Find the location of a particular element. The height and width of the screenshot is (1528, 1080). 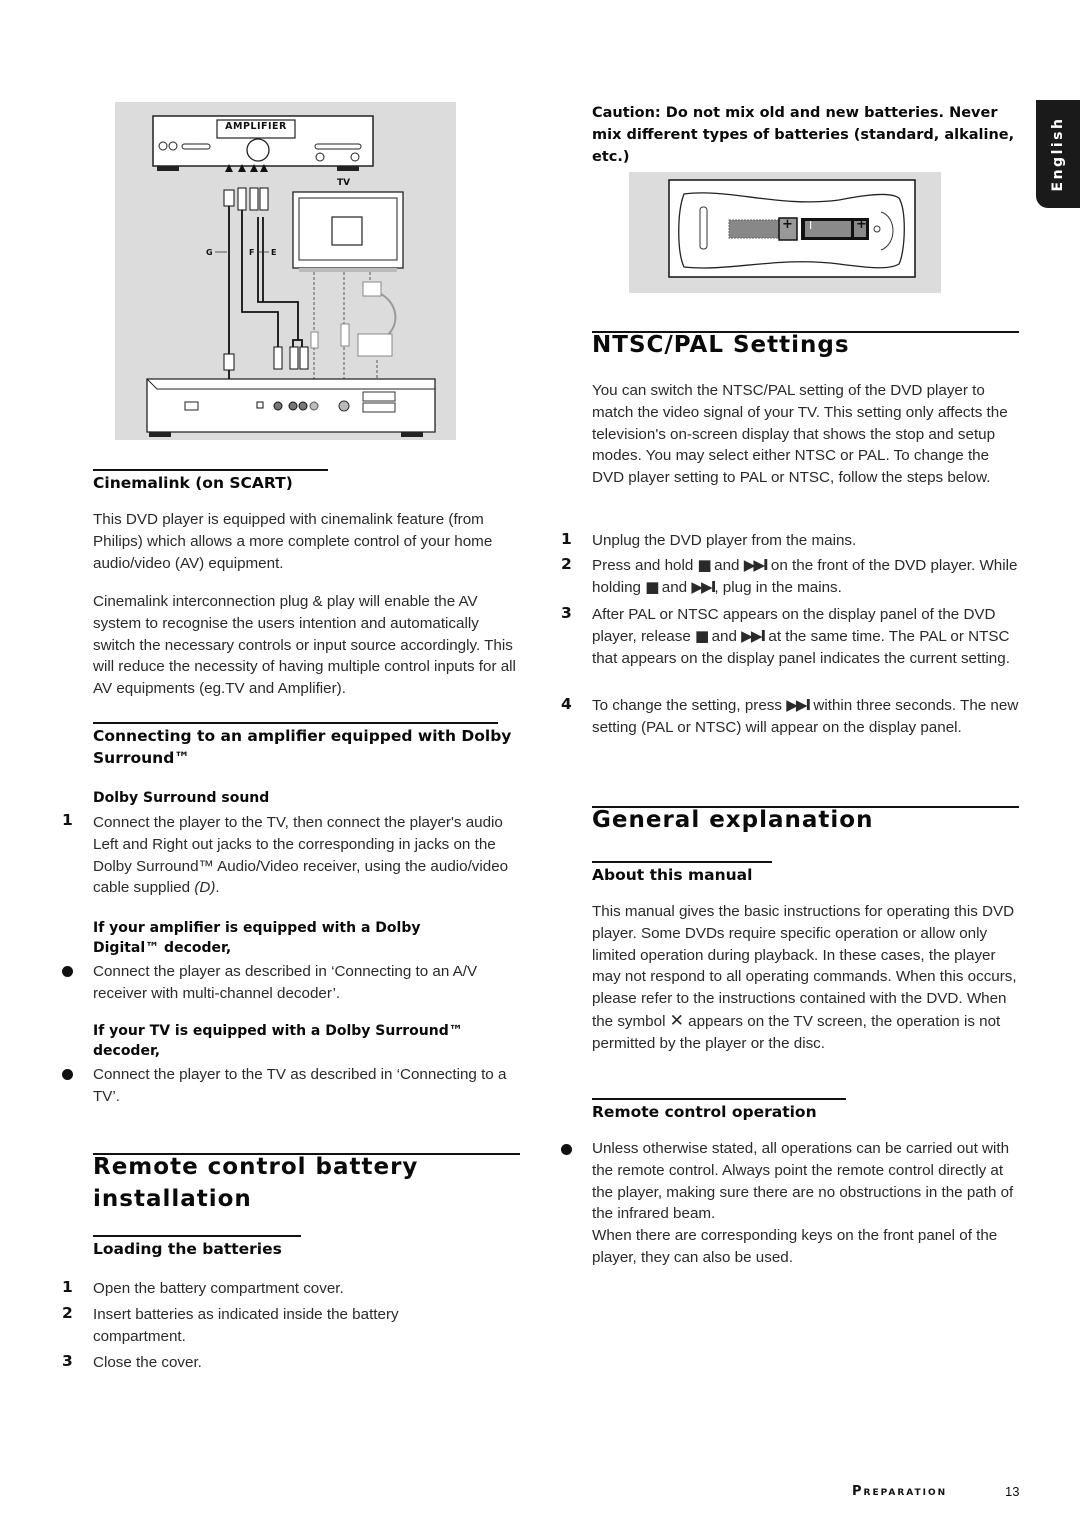

battery-section-heading-line1: Remote control battery is located at coordinates (256, 1167).